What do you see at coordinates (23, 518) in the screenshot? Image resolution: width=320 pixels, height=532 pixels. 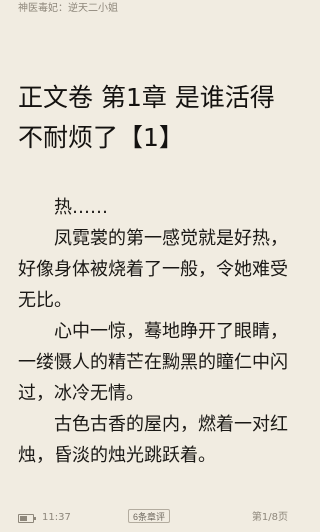 I see `battery-level` at bounding box center [23, 518].